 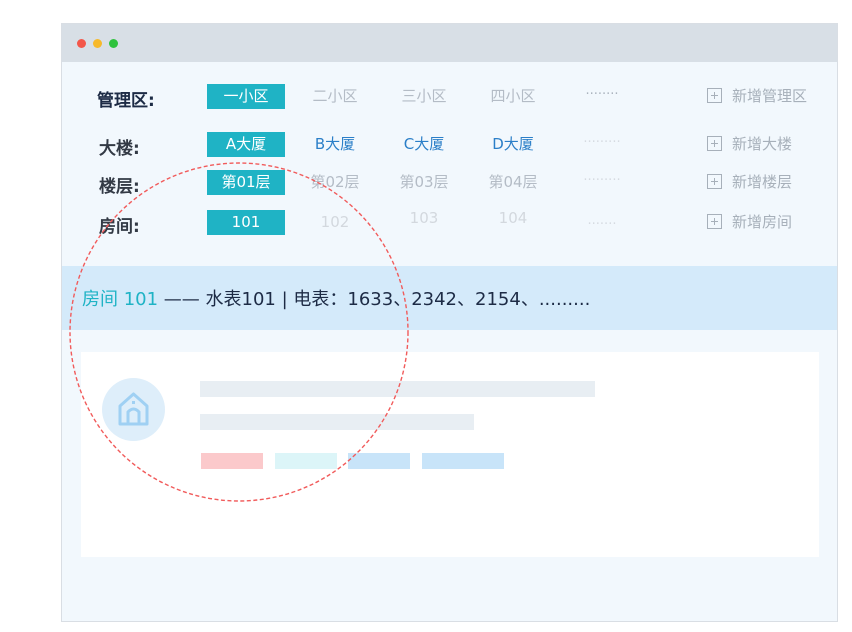 What do you see at coordinates (246, 144) in the screenshot?
I see `building-option-a: A大厦` at bounding box center [246, 144].